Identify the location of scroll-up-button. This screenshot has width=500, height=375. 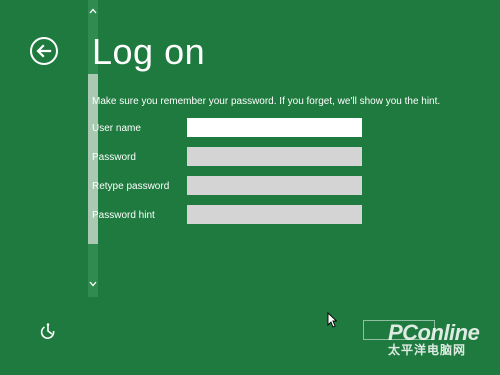
(93, 11).